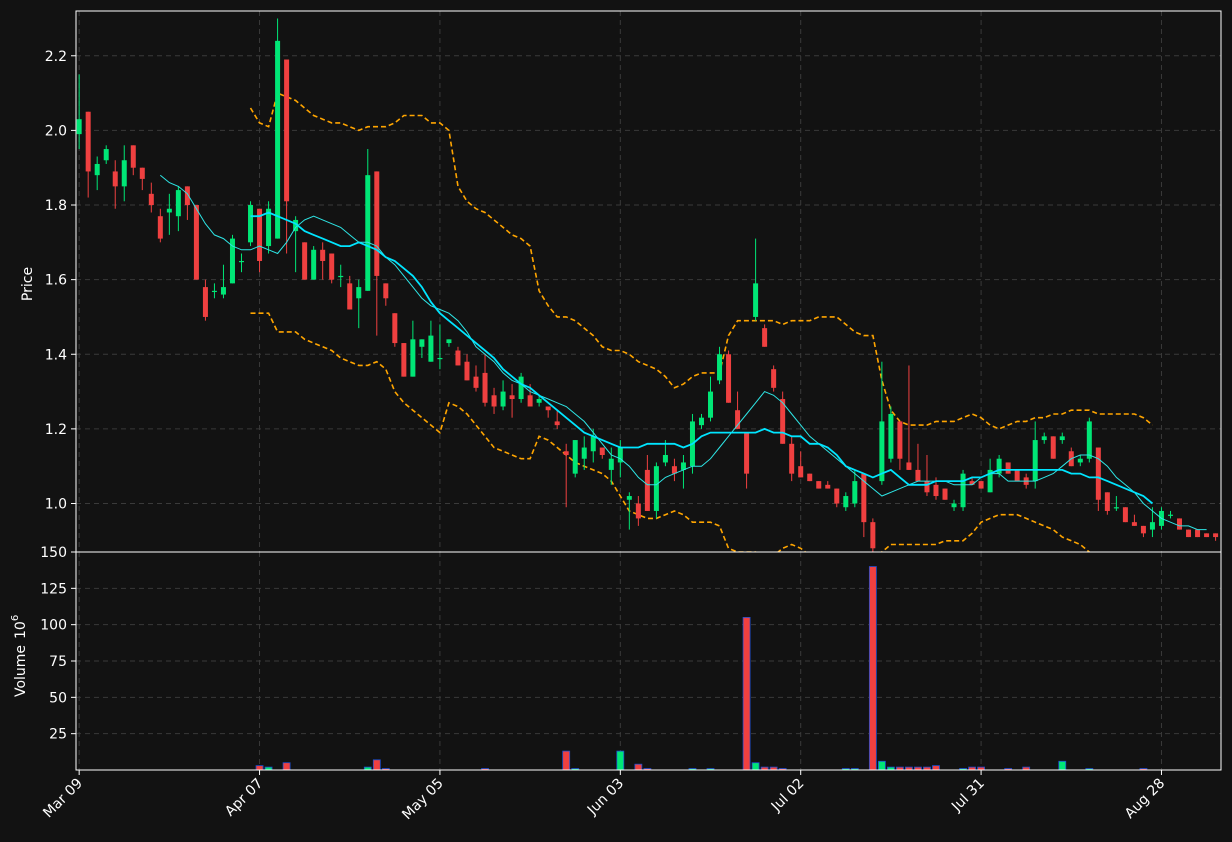 This screenshot has width=1232, height=842. I want to click on price-tick-label: 1.4, so click(56, 355).